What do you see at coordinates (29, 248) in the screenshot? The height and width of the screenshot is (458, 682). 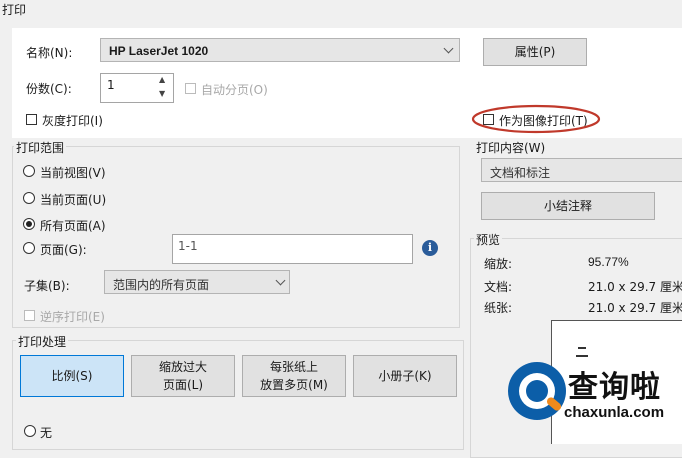 I see `radio-pages` at bounding box center [29, 248].